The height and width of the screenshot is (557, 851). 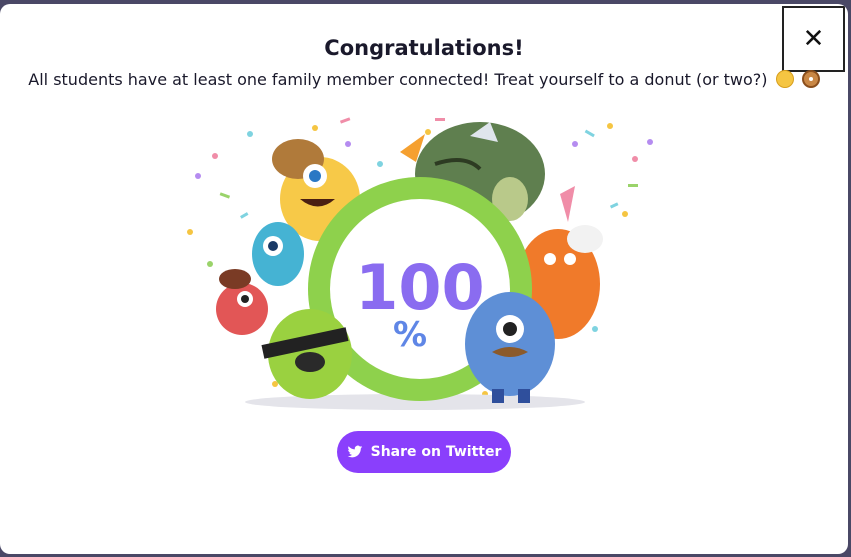 I want to click on share-button-label: Share on Twitter, so click(x=436, y=452).